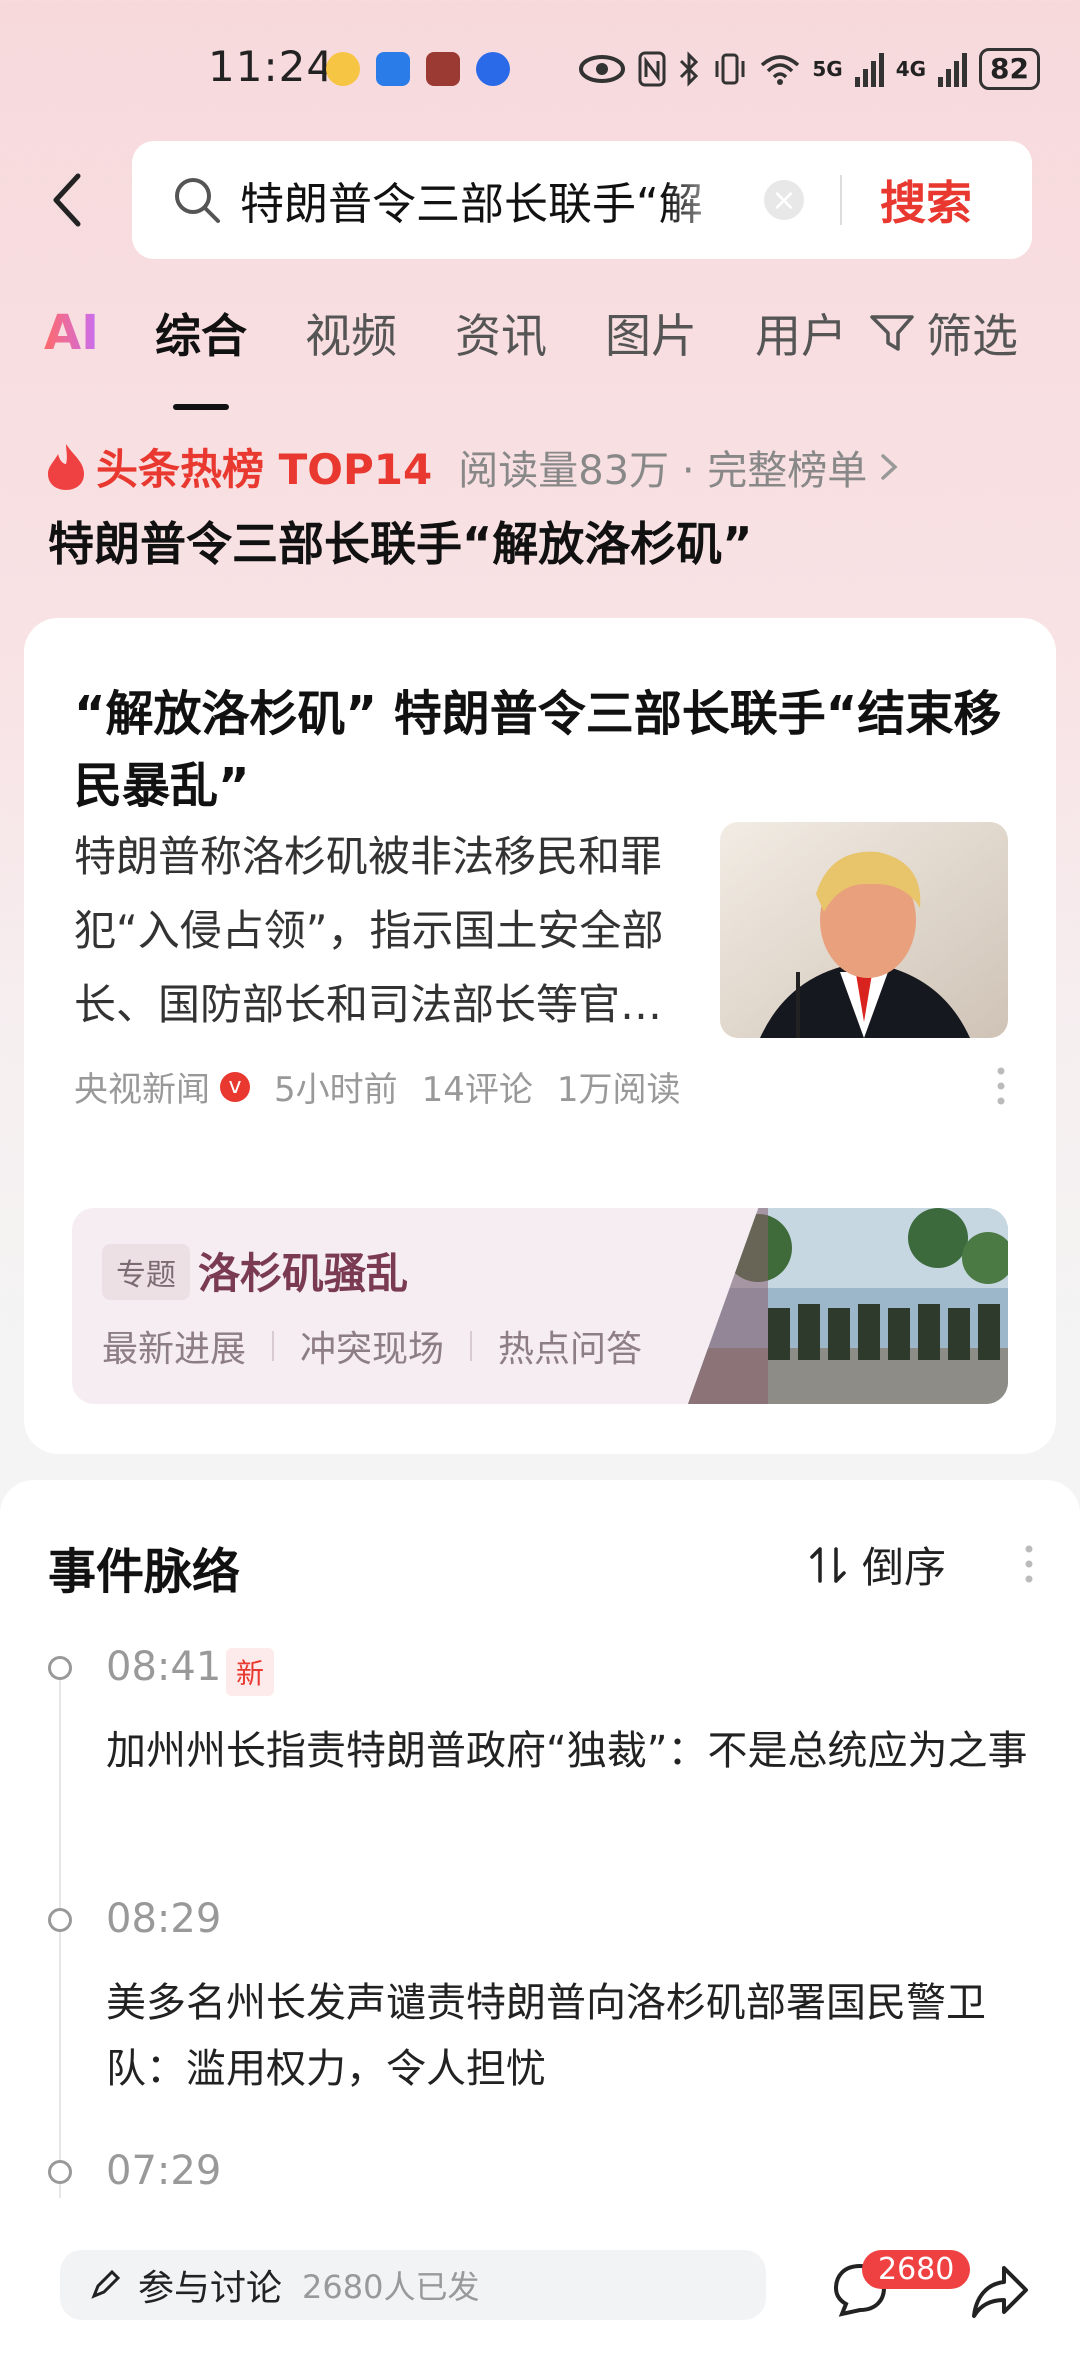 The height and width of the screenshot is (2380, 1080). I want to click on event-text: 美多名州长发声谴责特朗普向洛杉矶部署国民警卫队：滥用权力，令人担忧, so click(576, 2036).